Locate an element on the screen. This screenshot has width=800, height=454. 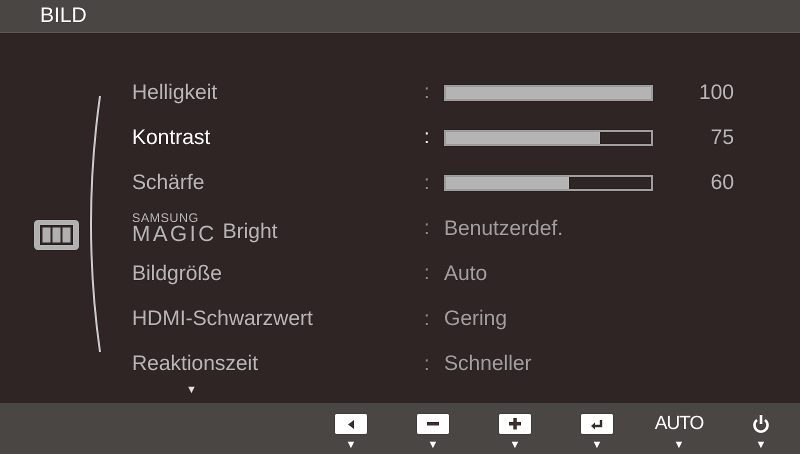
plus-icon is located at coordinates (515, 424).